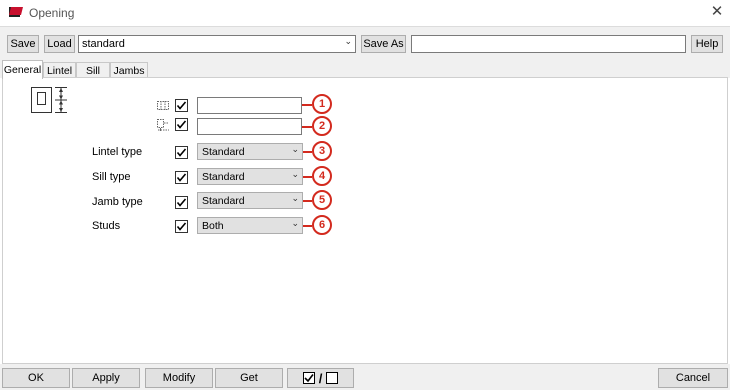 The width and height of the screenshot is (730, 390). I want to click on save-as-name-input, so click(548, 44).